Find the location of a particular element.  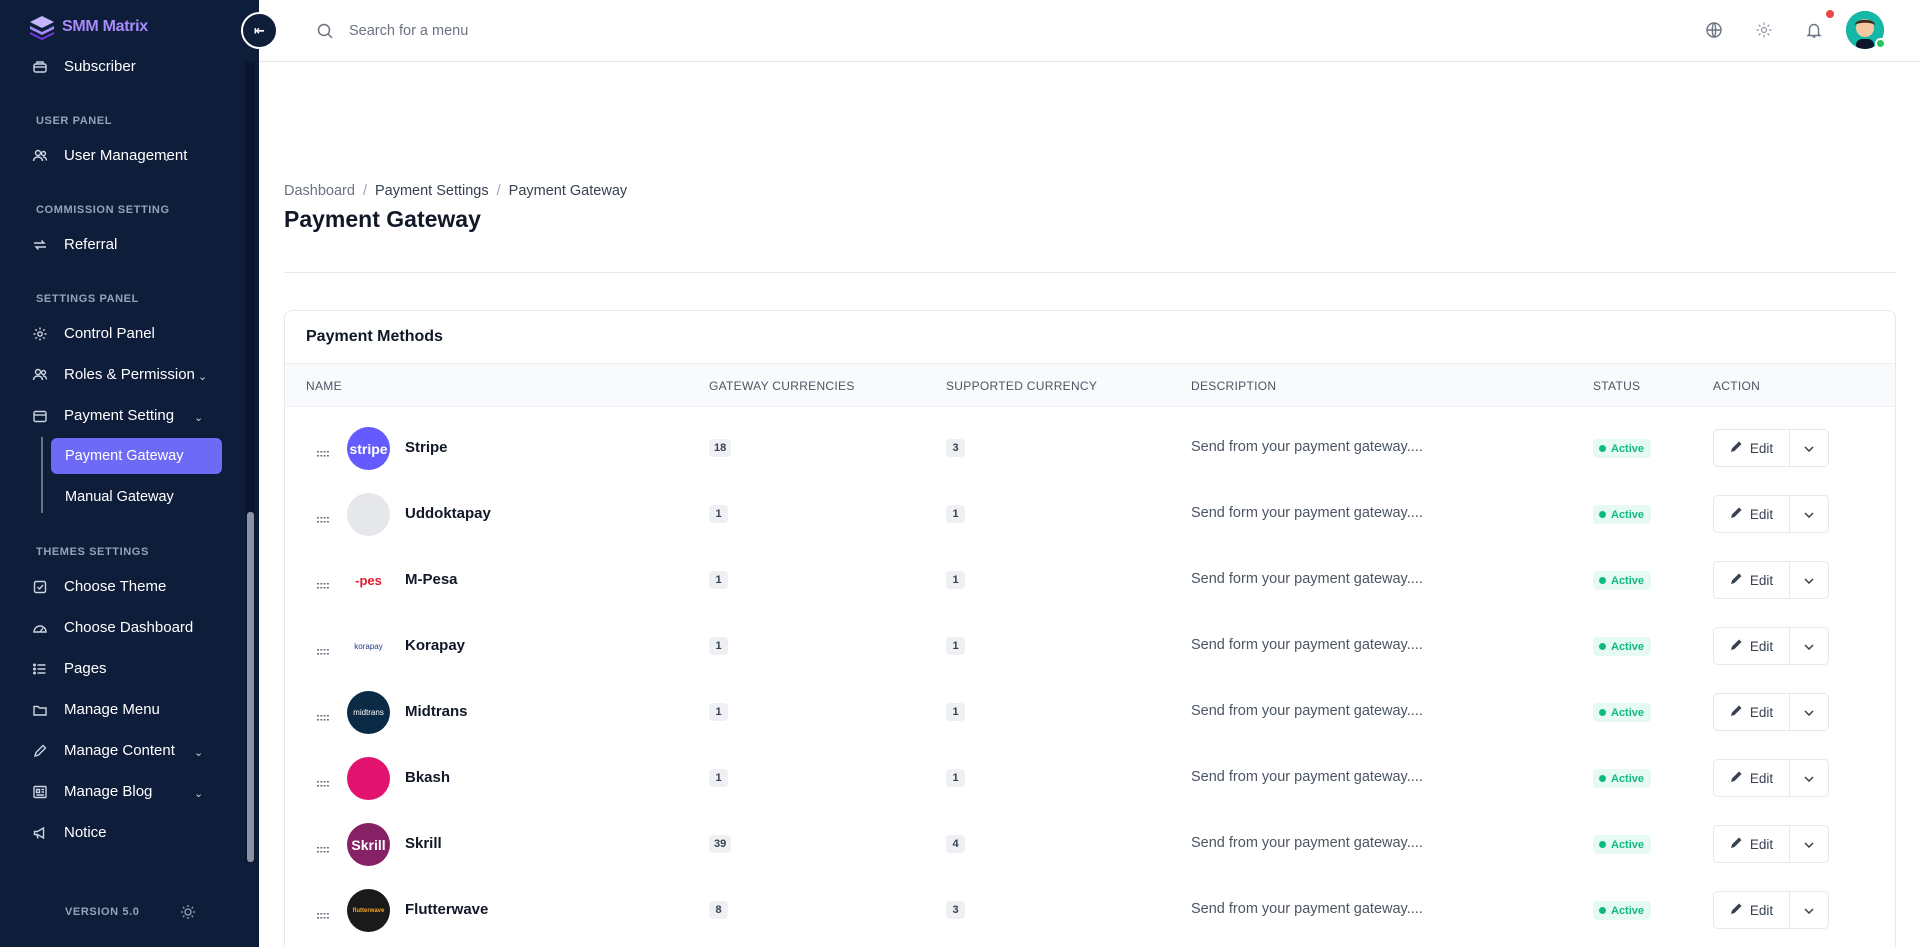

gateway-name: Skrill is located at coordinates (423, 843).